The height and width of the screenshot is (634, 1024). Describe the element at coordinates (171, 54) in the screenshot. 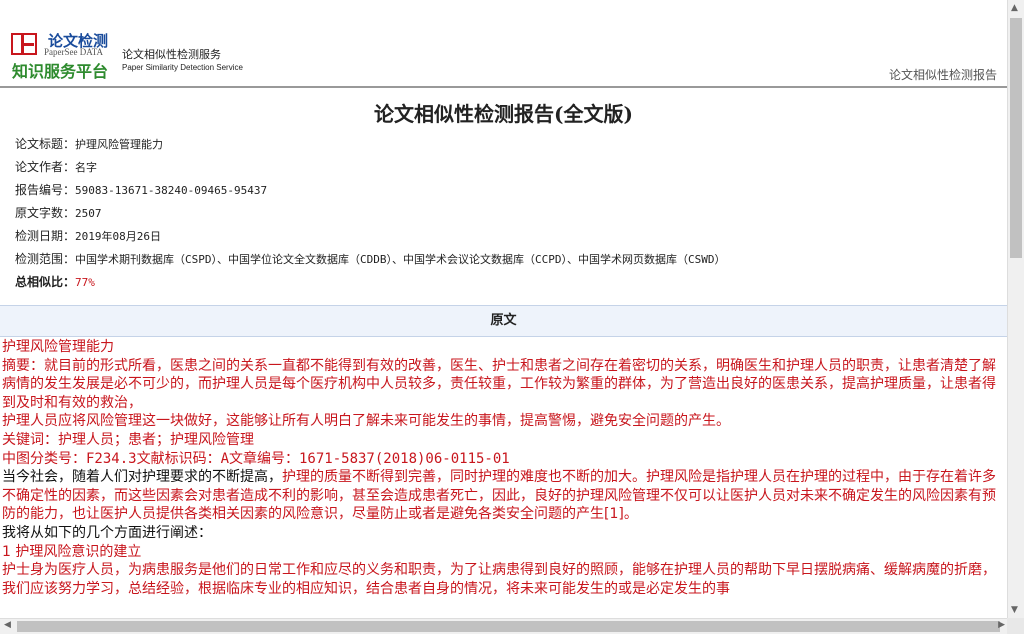

I see `service-name: 论文相似性检测服务` at that location.